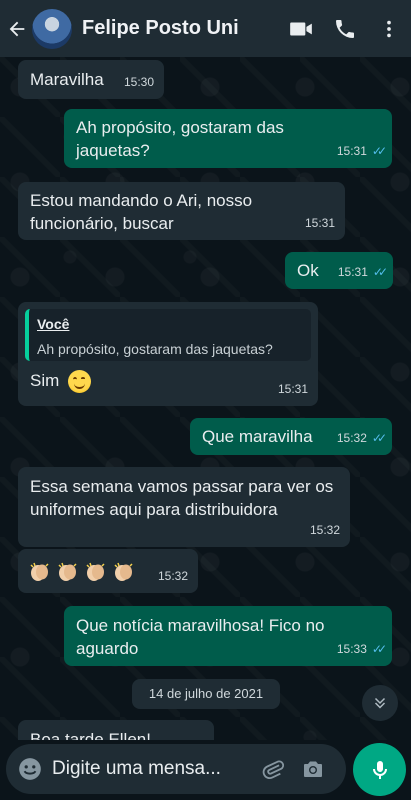 This screenshot has height=800, width=411. I want to click on video-call-icon, so click(301, 28).